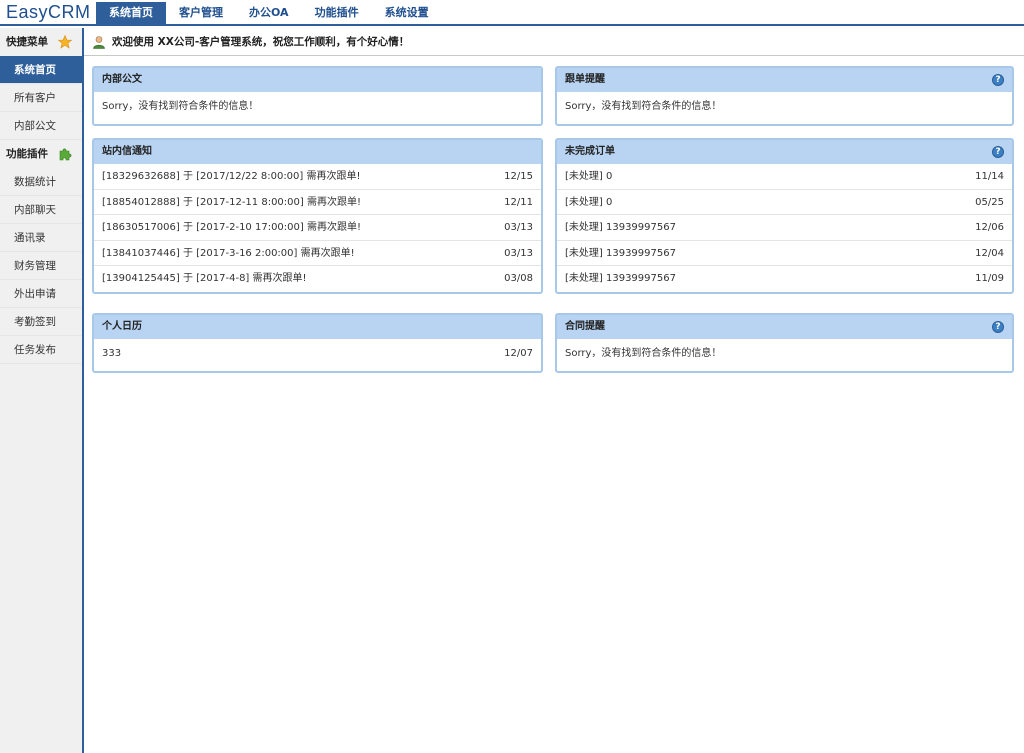 The width and height of the screenshot is (1024, 753). What do you see at coordinates (784, 202) in the screenshot?
I see `list-item: [未处理] 0 05/25` at bounding box center [784, 202].